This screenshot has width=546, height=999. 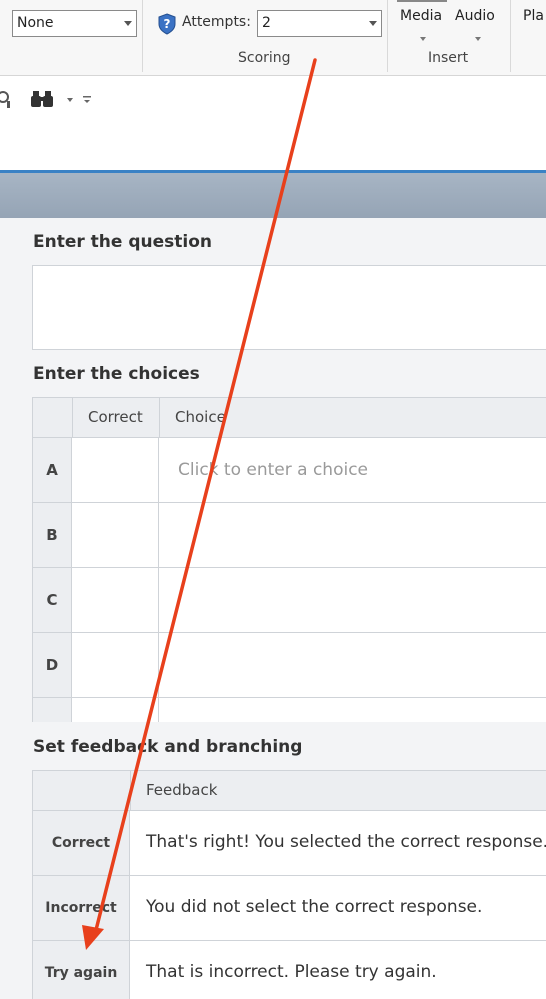 I want to click on feedback-dropdown: None, so click(x=74, y=23).